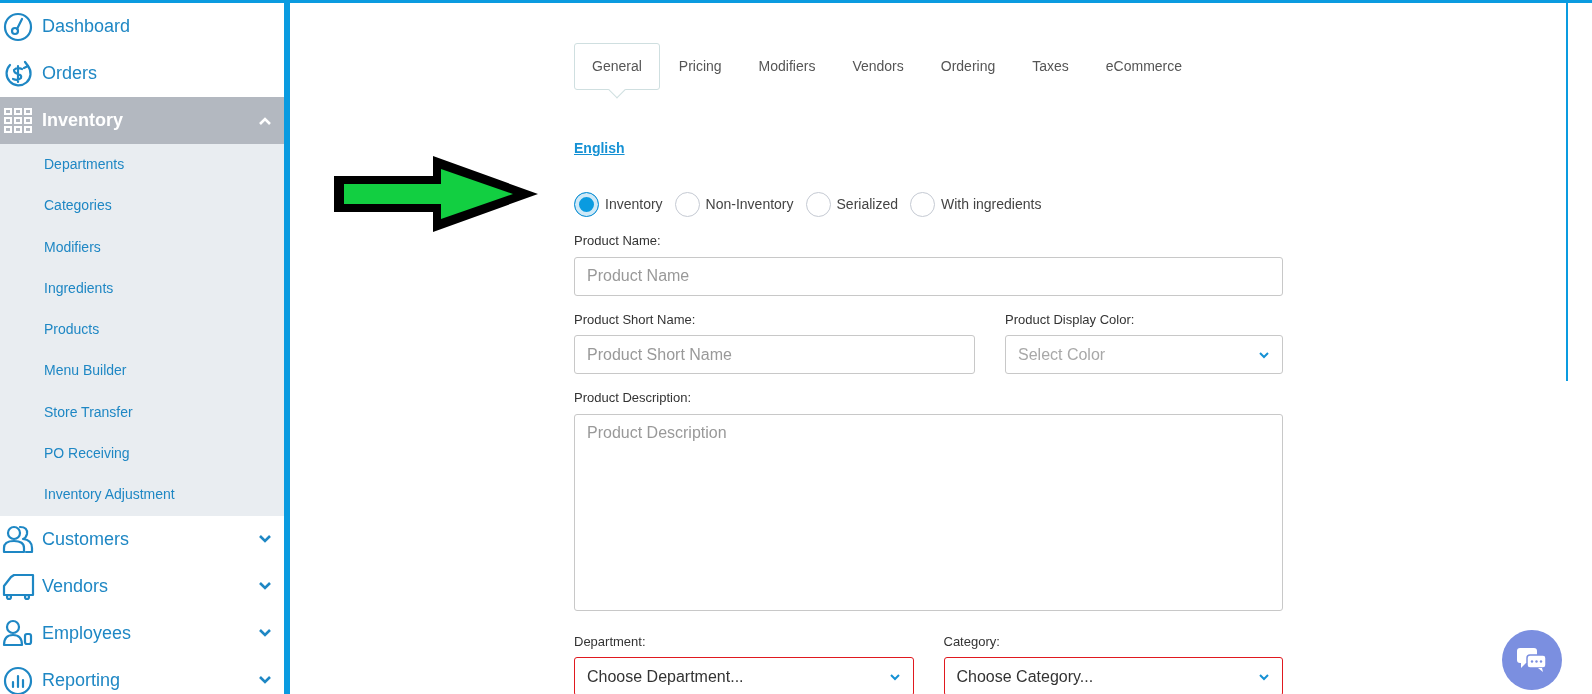  I want to click on language-link: English, so click(599, 148).